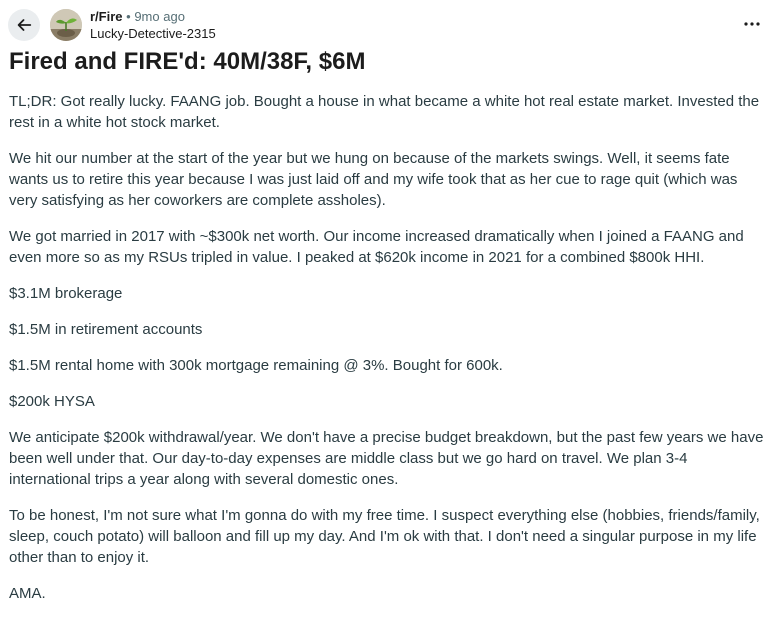  Describe the element at coordinates (187, 61) in the screenshot. I see `post-title: Fired and FIRE'd: 40M/38F, $6M` at that location.